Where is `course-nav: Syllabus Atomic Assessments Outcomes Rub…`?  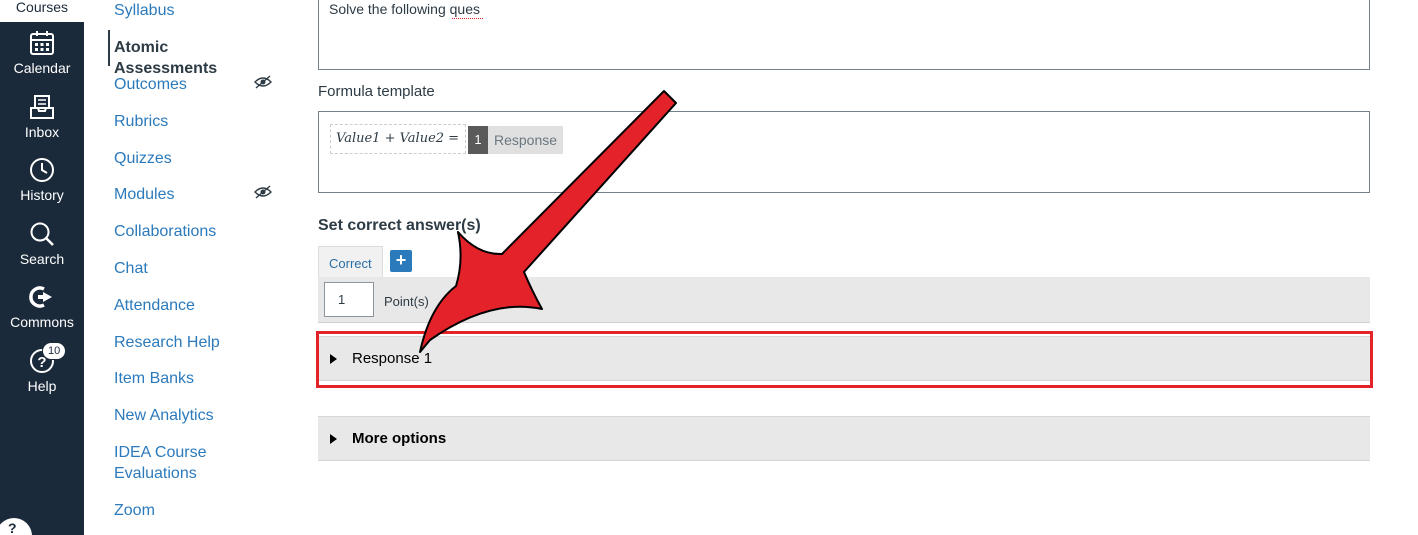 course-nav: Syllabus Atomic Assessments Outcomes Rub… is located at coordinates (203, 267).